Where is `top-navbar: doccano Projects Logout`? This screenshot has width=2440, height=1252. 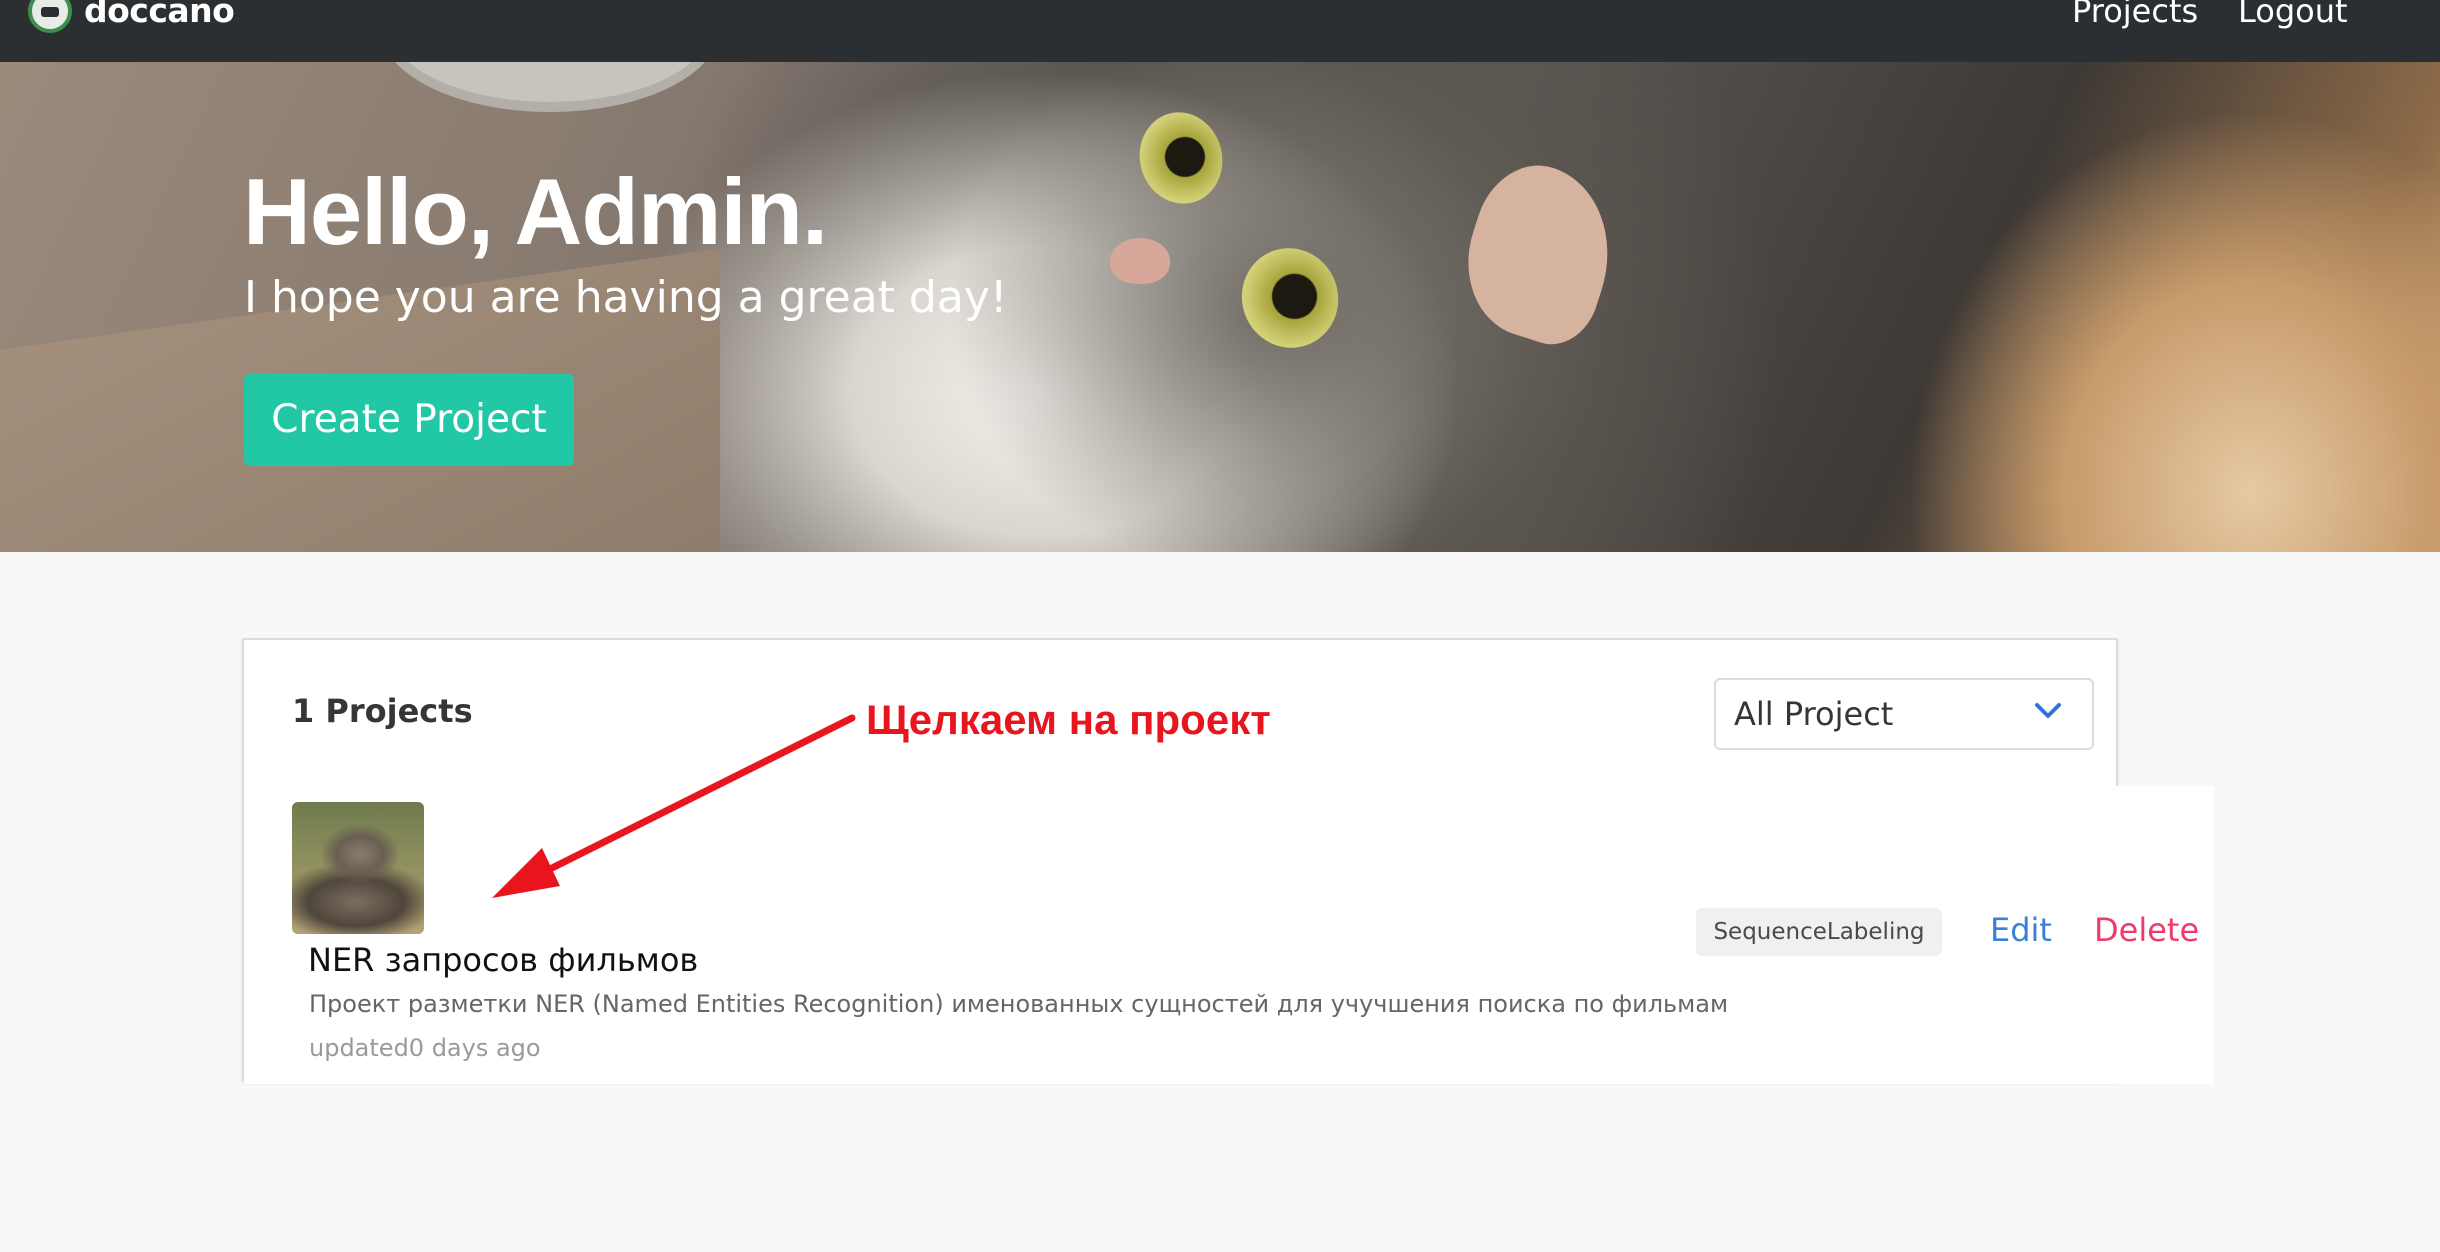
top-navbar: doccano Projects Logout is located at coordinates (1220, 31).